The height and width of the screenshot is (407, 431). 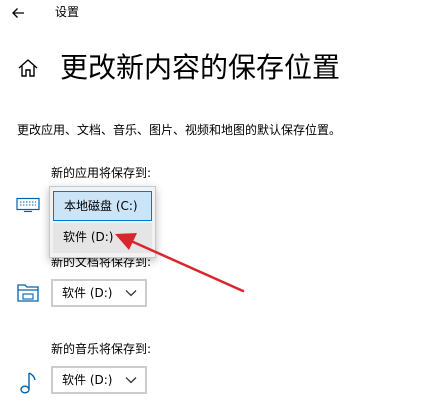 I want to click on apps-save-label: 新的应用将保存到:, so click(x=101, y=173).